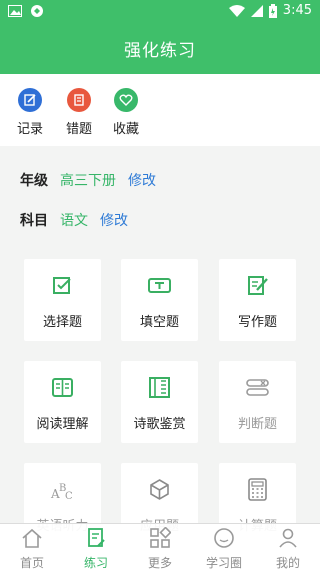 This screenshot has width=320, height=569. I want to click on grade-row: 年级 高三下册 修改, so click(88, 180).